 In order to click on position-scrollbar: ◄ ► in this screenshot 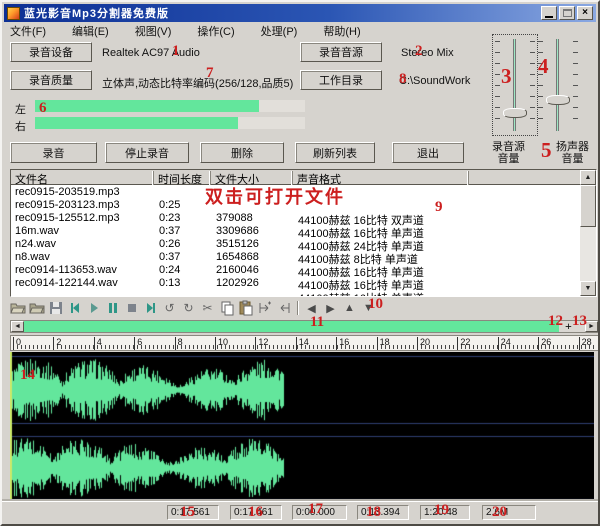, I will do `click(304, 326)`.